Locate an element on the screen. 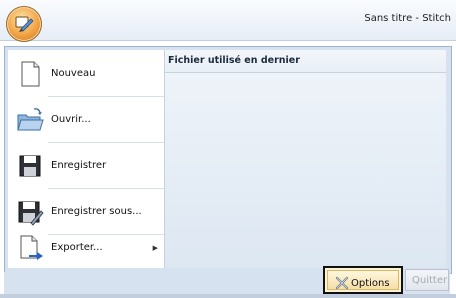 The image size is (456, 298). quit-label: Quitter is located at coordinates (430, 280).